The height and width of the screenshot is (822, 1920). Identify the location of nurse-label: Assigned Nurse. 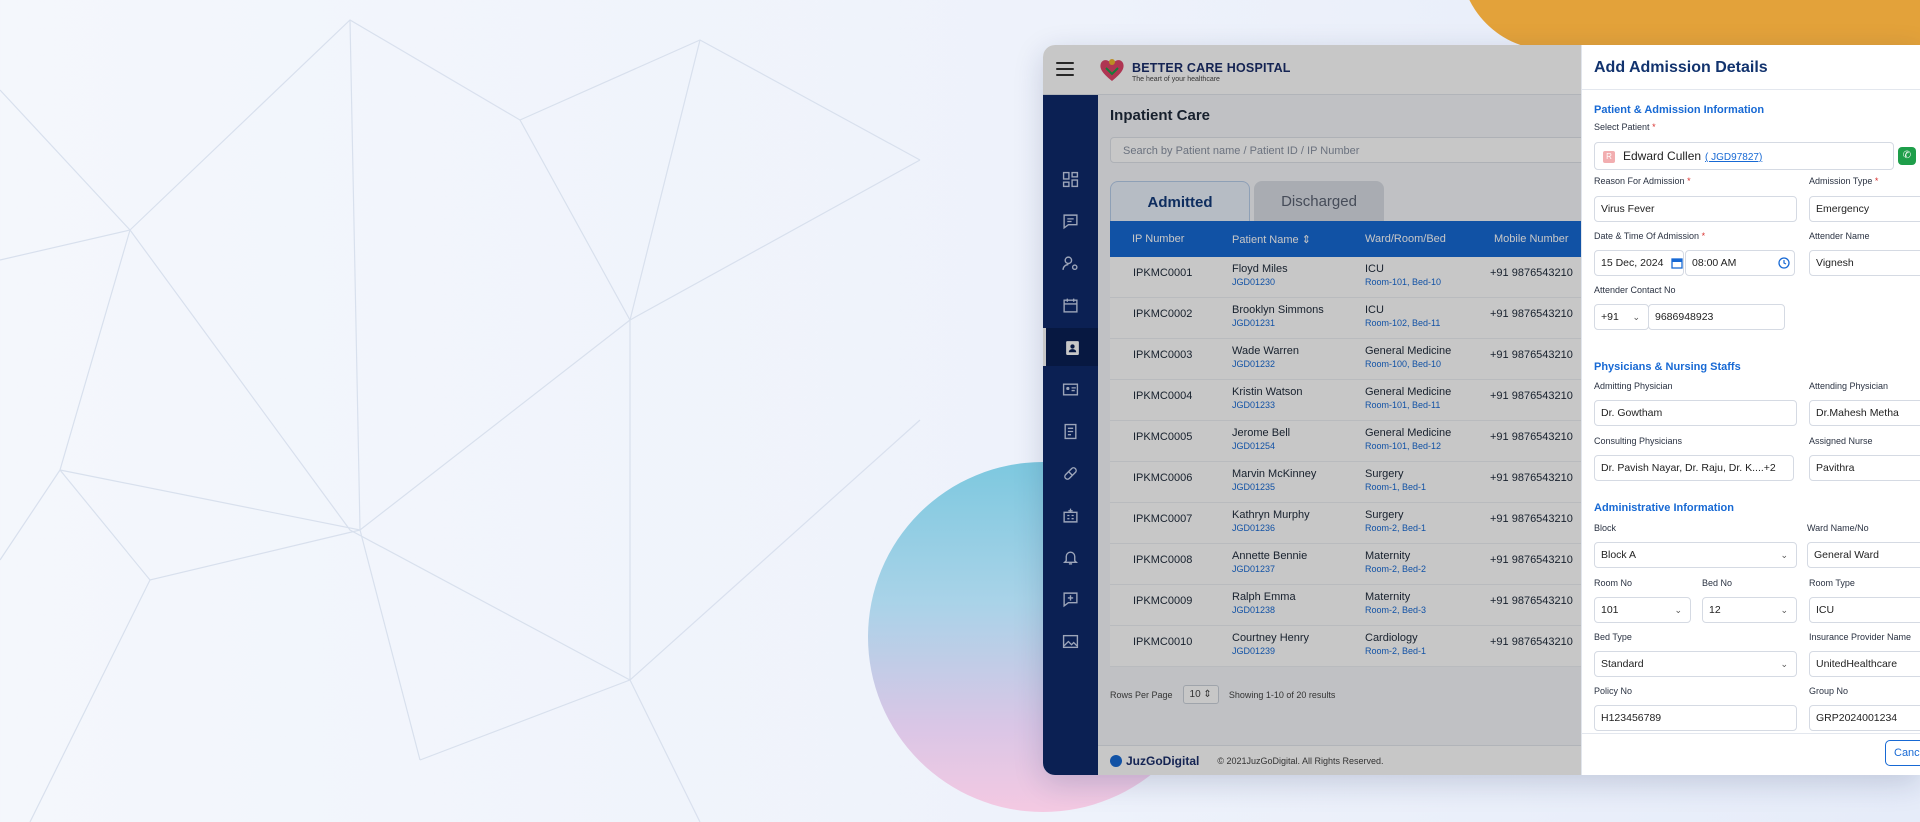
(1841, 441).